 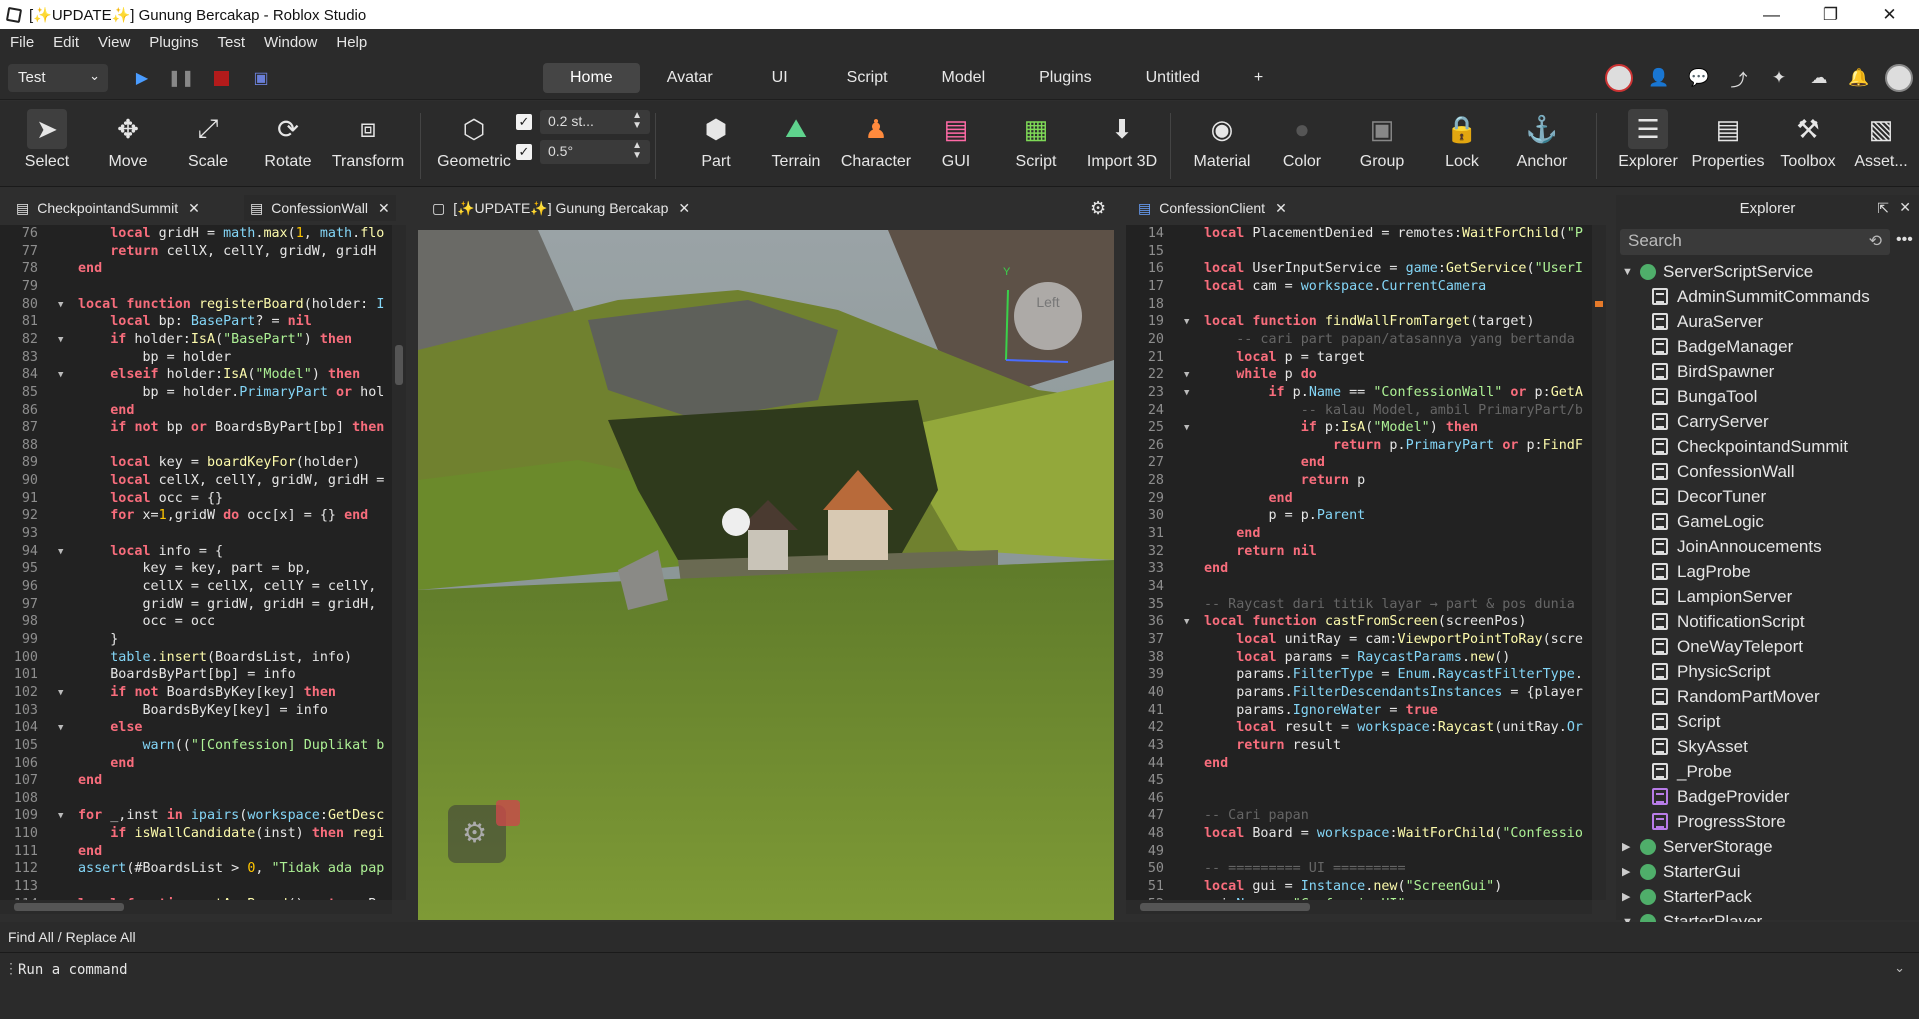 What do you see at coordinates (1708, 521) in the screenshot?
I see `explorer-item: GameLogic` at bounding box center [1708, 521].